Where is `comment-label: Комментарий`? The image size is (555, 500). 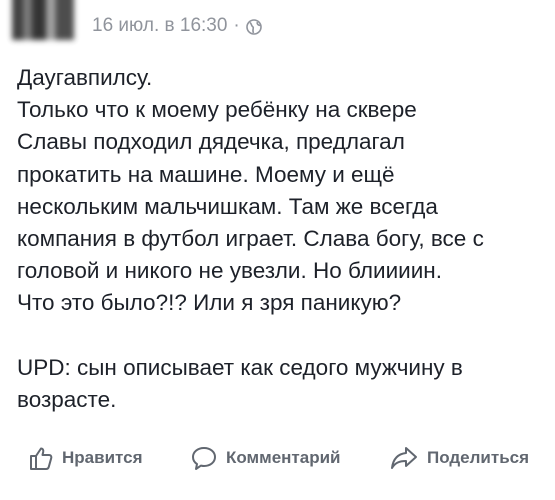 comment-label: Комментарий is located at coordinates (283, 457).